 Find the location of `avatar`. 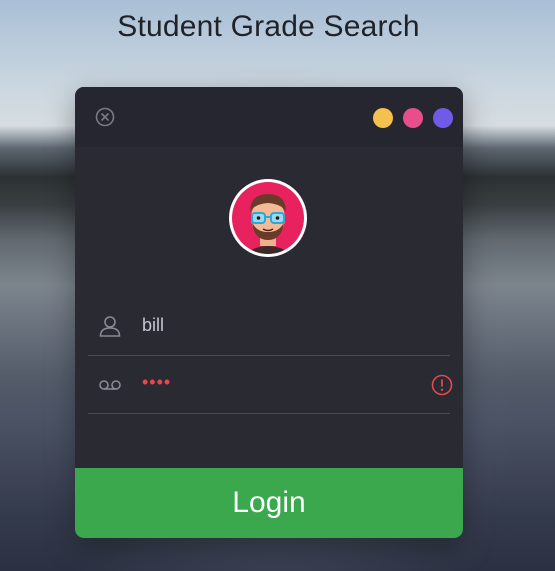

avatar is located at coordinates (268, 218).